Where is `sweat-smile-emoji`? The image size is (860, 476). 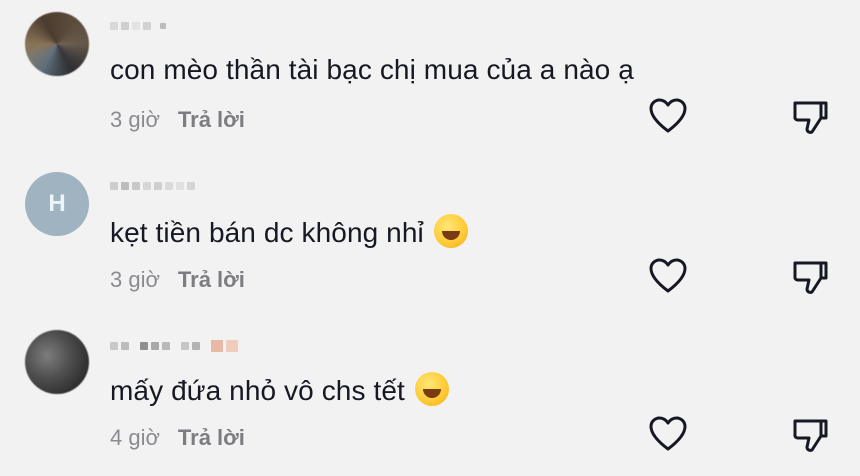 sweat-smile-emoji is located at coordinates (450, 231).